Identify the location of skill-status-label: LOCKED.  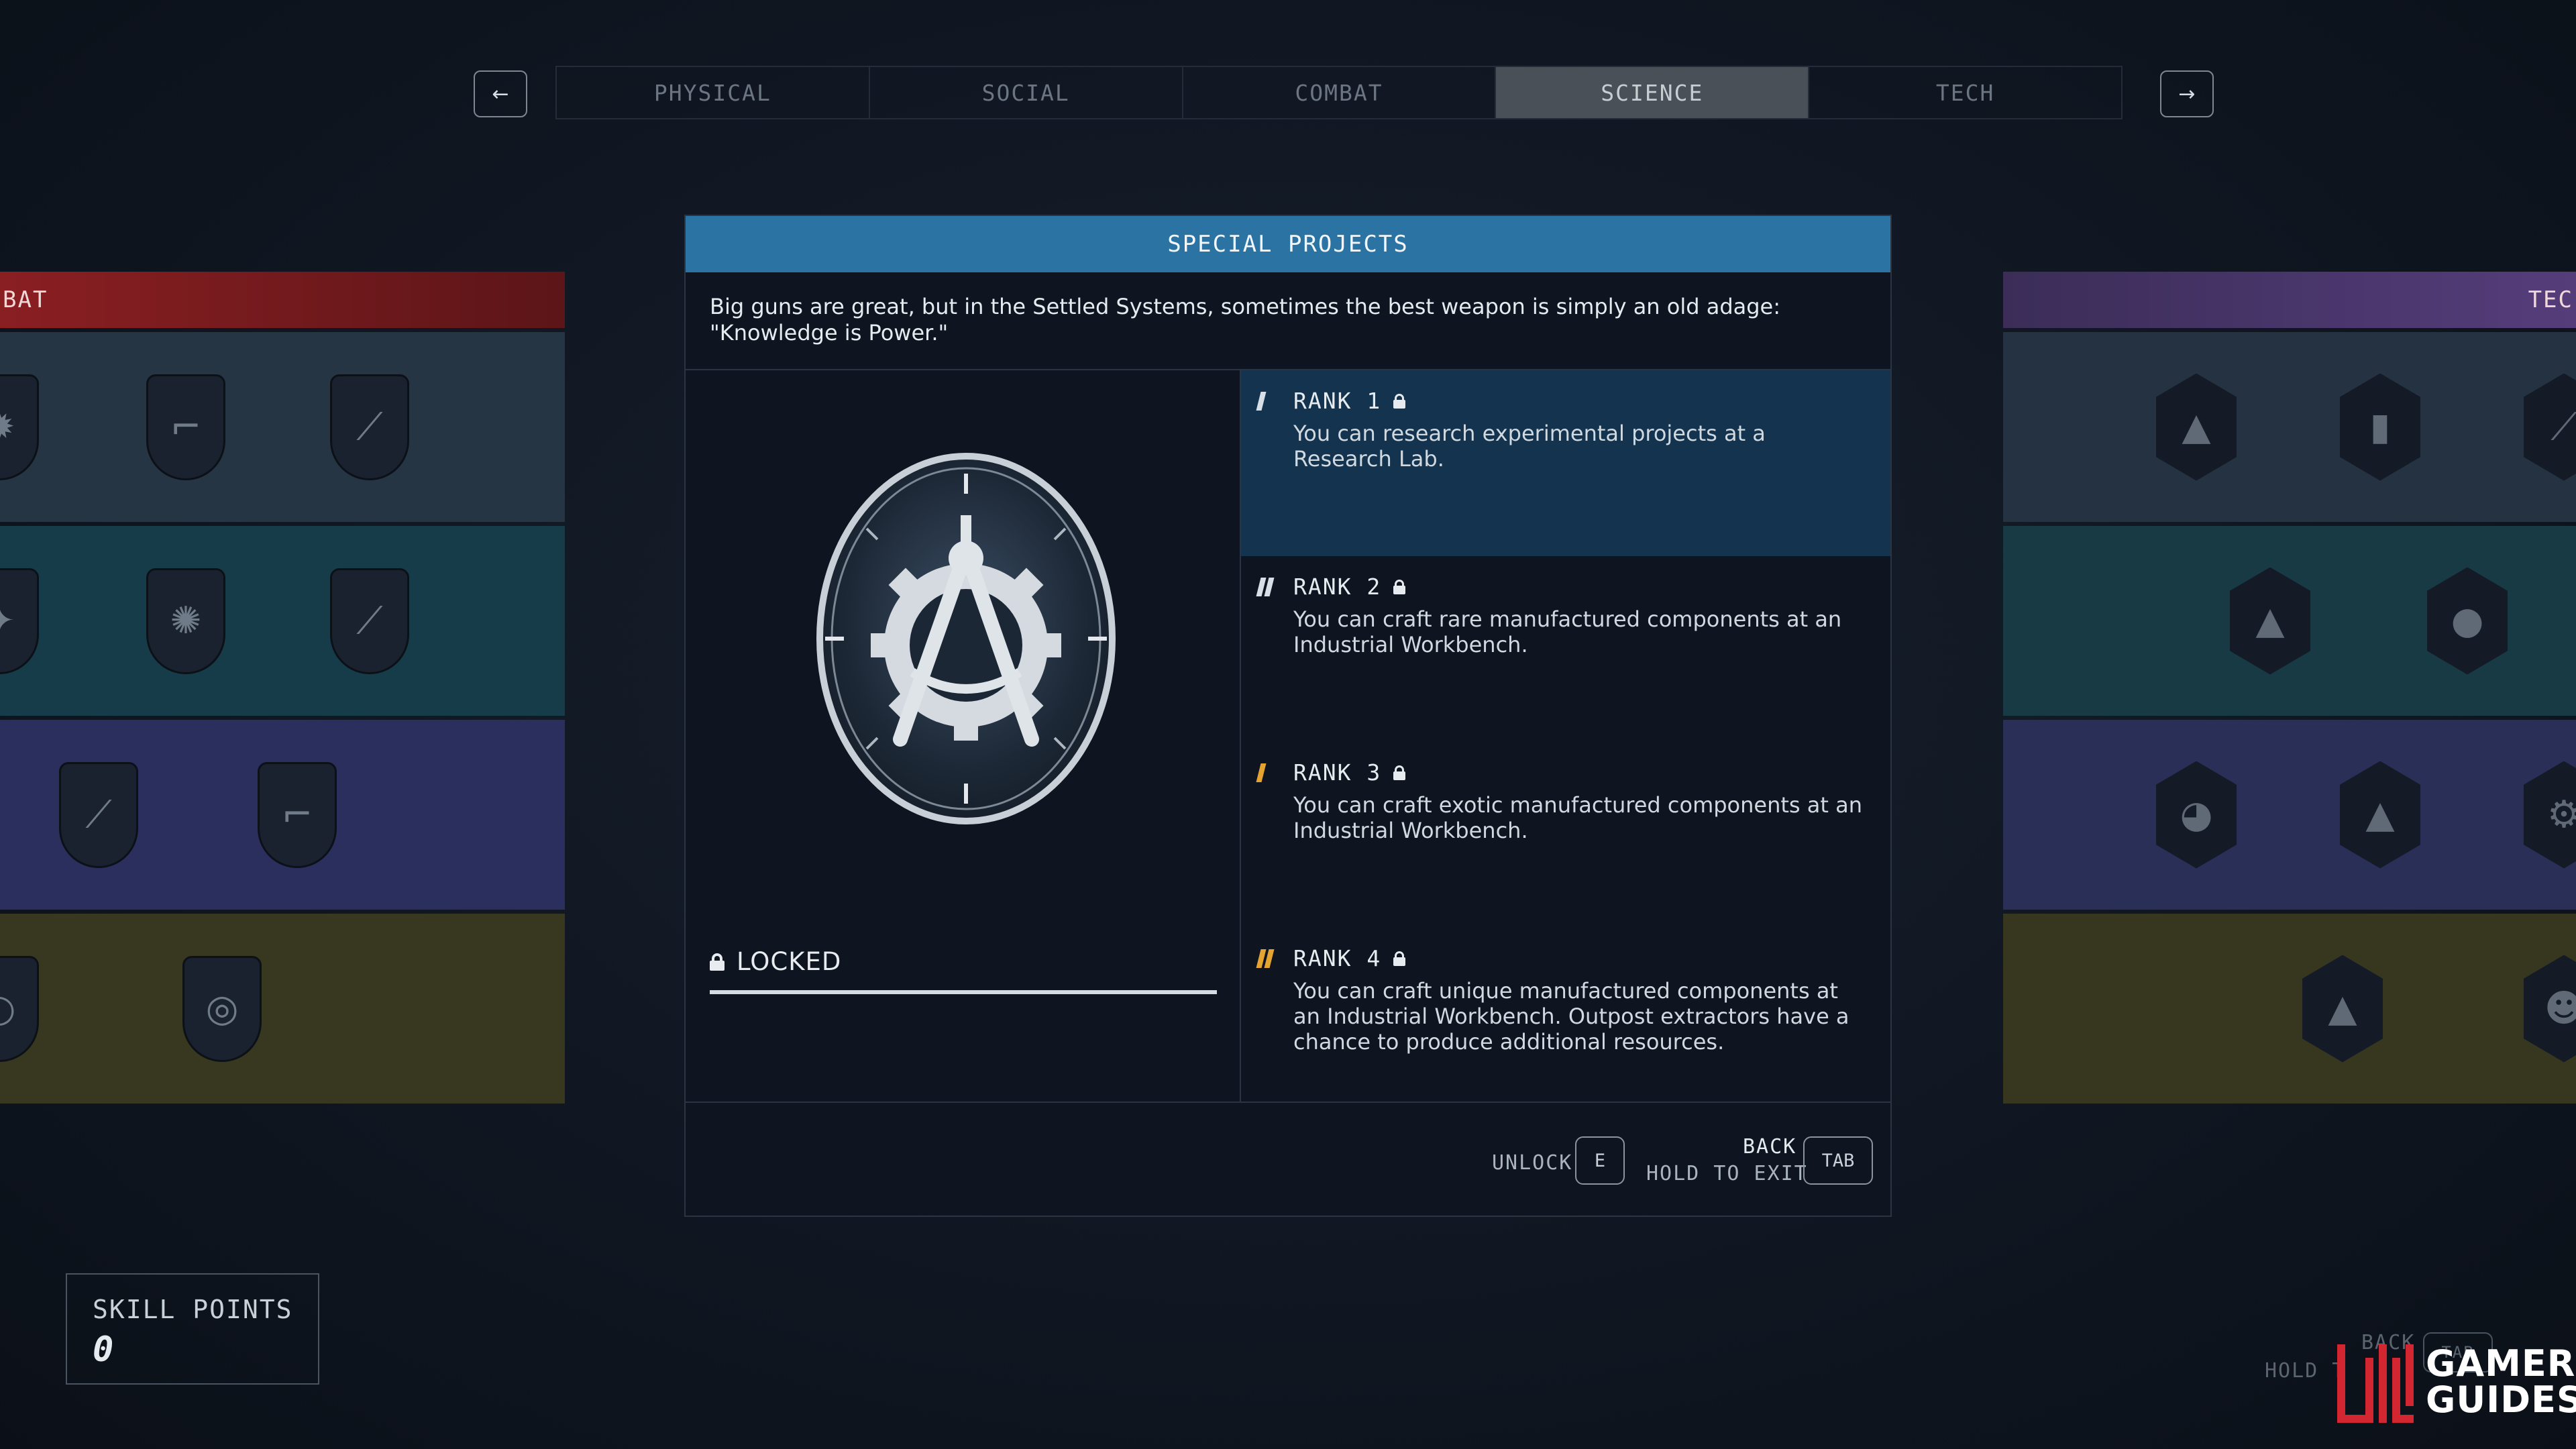
(789, 961).